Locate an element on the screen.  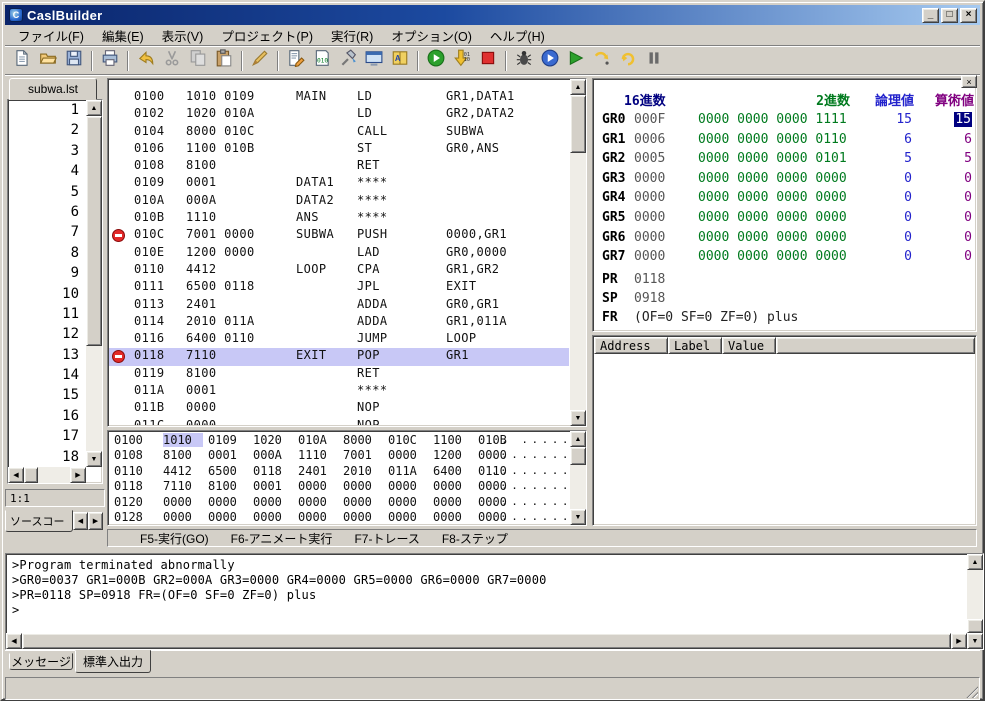
code-row: 0104 8000 010C CALL SUBWA is located at coordinates (339, 132).